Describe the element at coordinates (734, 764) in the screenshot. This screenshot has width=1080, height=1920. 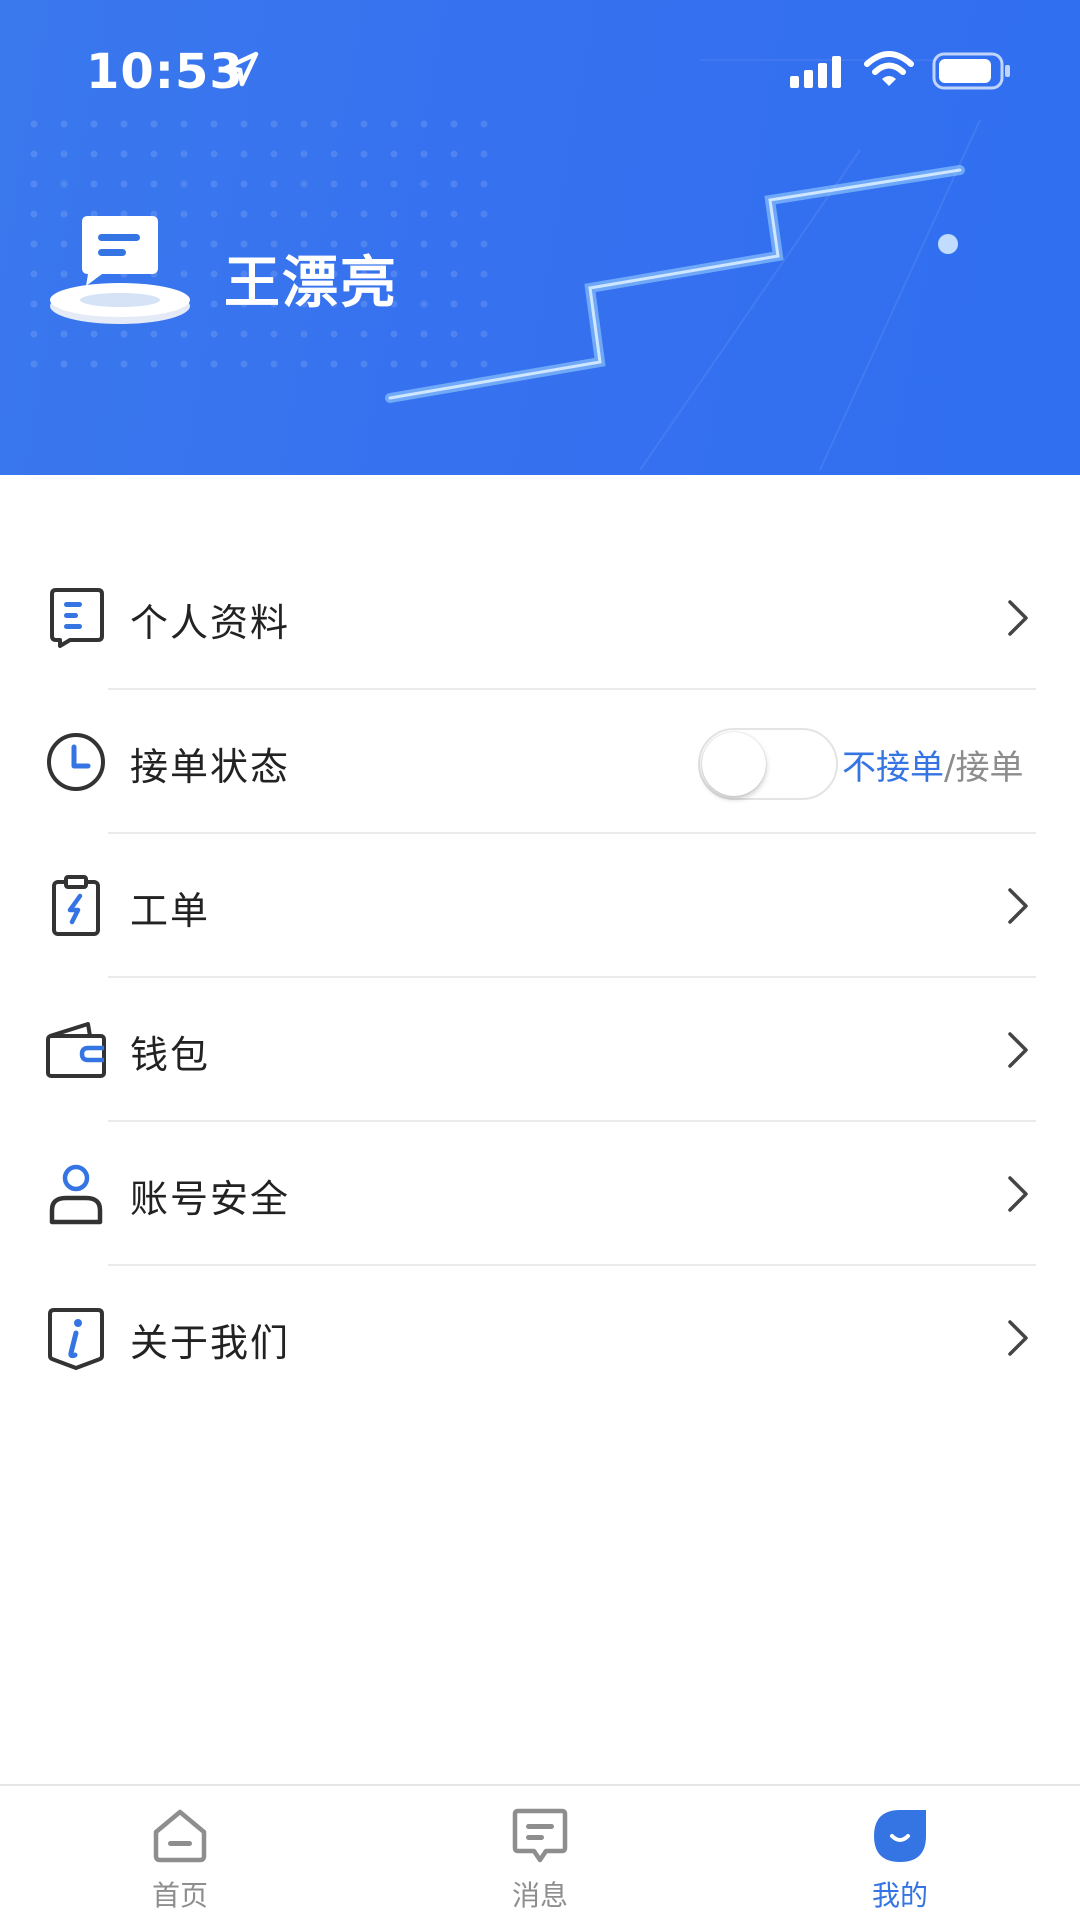
I see `toggle-knob` at that location.